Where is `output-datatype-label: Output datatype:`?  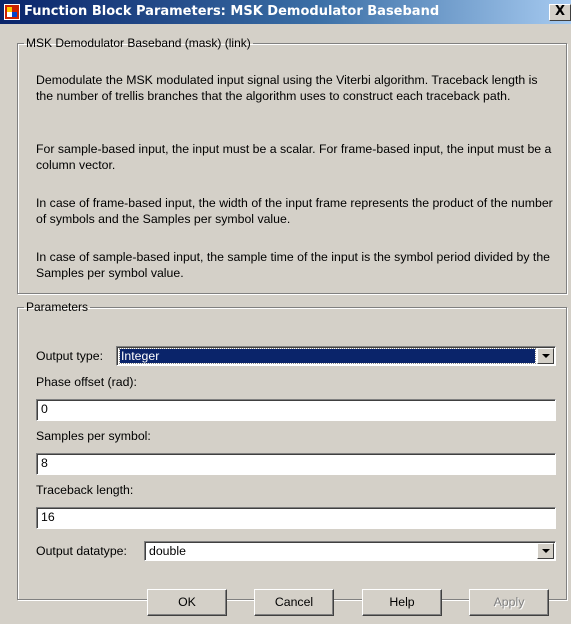
output-datatype-label: Output datatype: is located at coordinates (81, 551).